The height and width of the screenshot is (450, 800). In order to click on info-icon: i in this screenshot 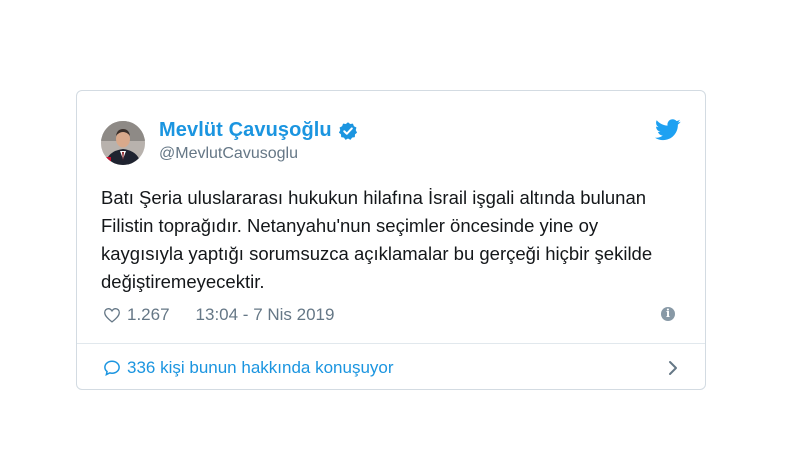, I will do `click(668, 314)`.